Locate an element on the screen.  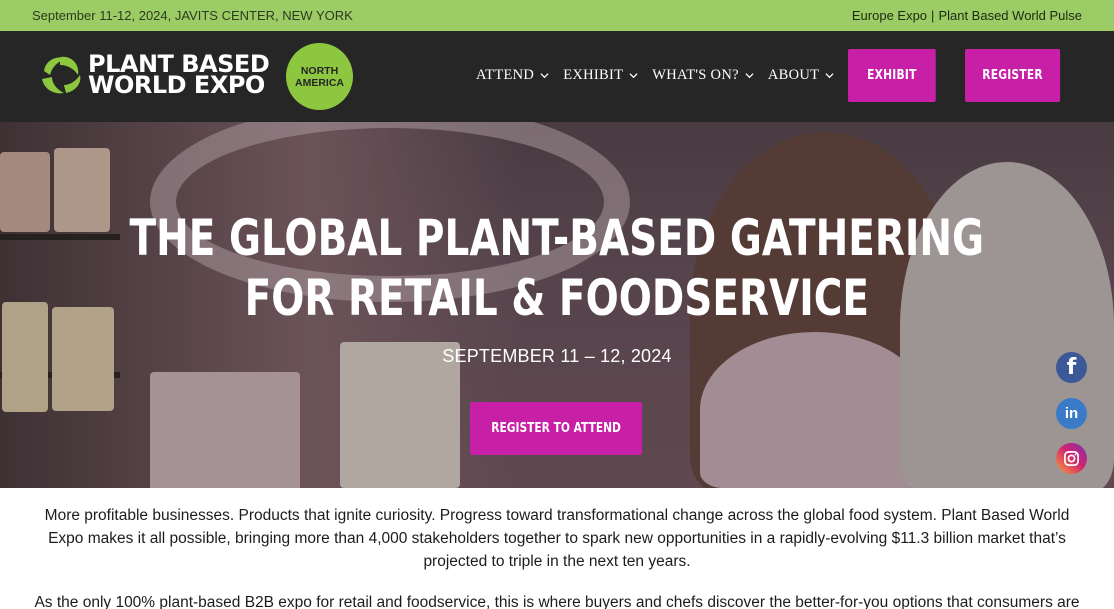
nav-label: ATTEND is located at coordinates (505, 75).